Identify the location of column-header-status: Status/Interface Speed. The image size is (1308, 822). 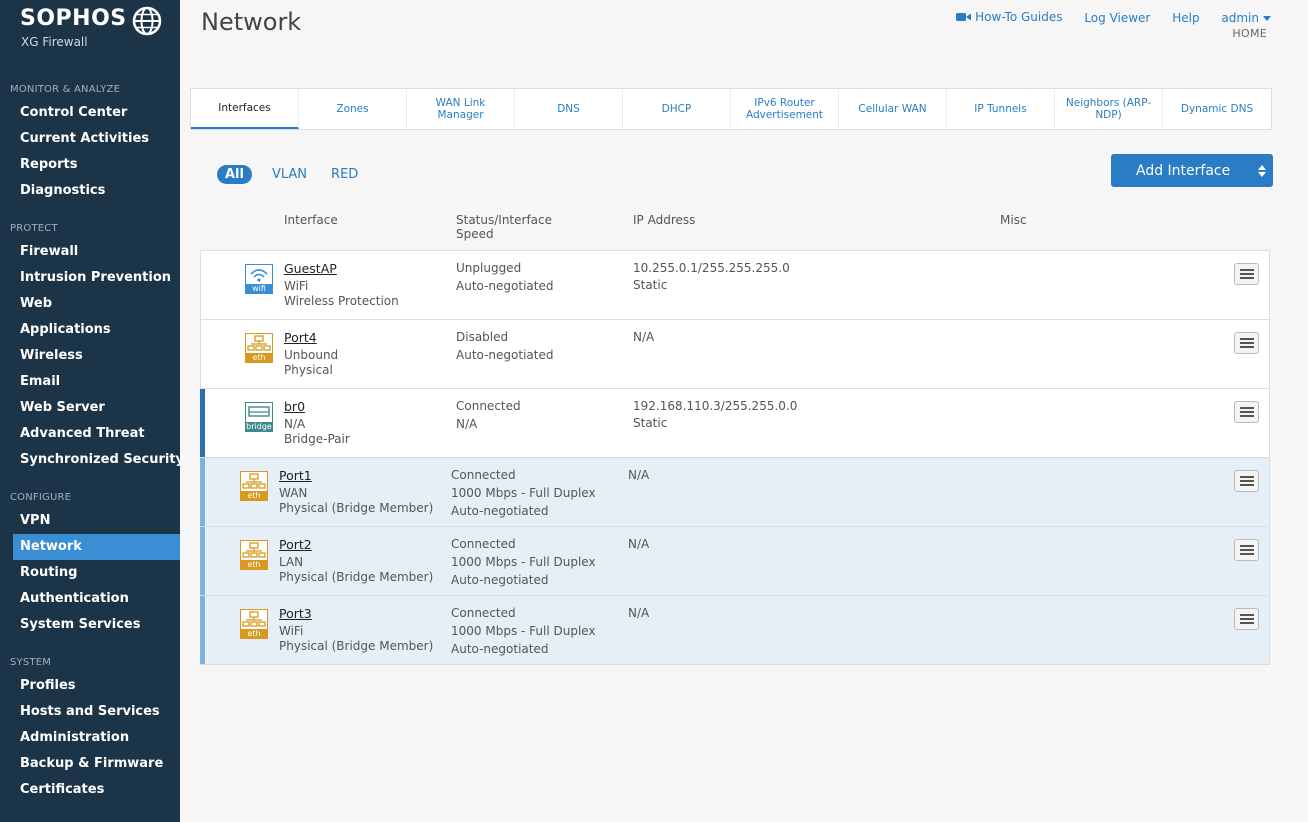
(504, 227).